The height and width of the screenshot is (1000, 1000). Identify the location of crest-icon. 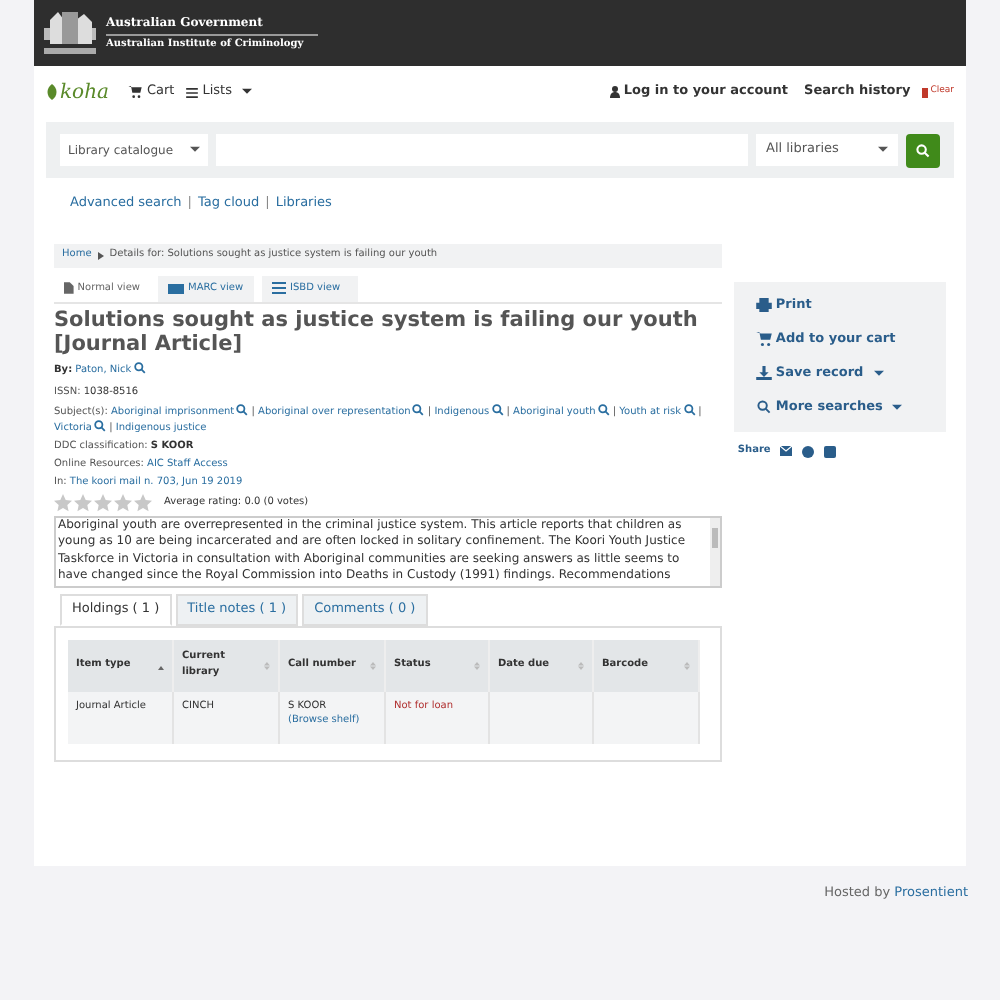
(70, 33).